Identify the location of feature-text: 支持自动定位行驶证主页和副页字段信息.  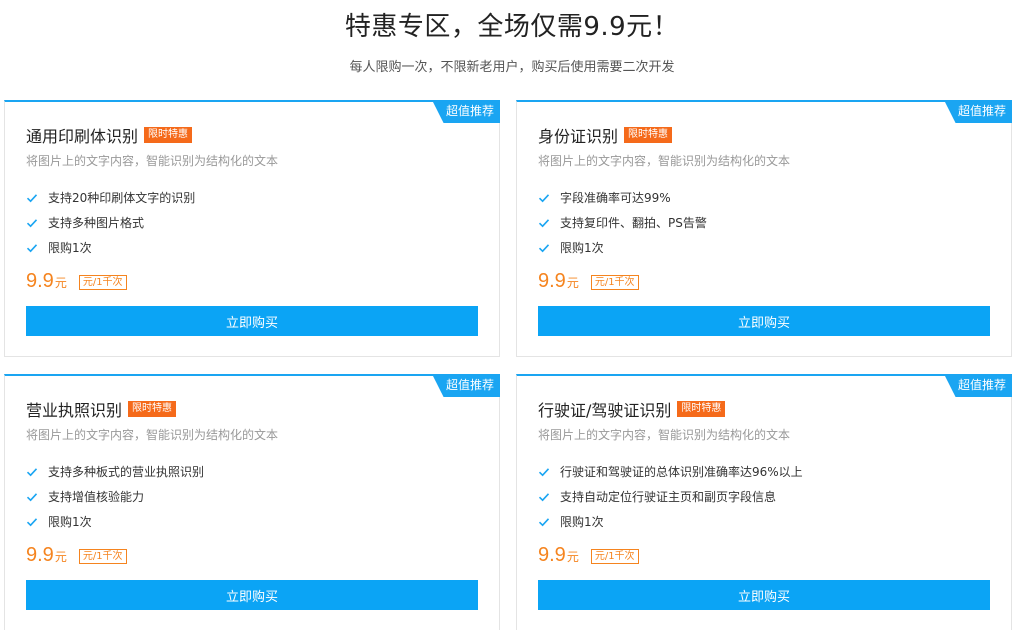
(668, 497).